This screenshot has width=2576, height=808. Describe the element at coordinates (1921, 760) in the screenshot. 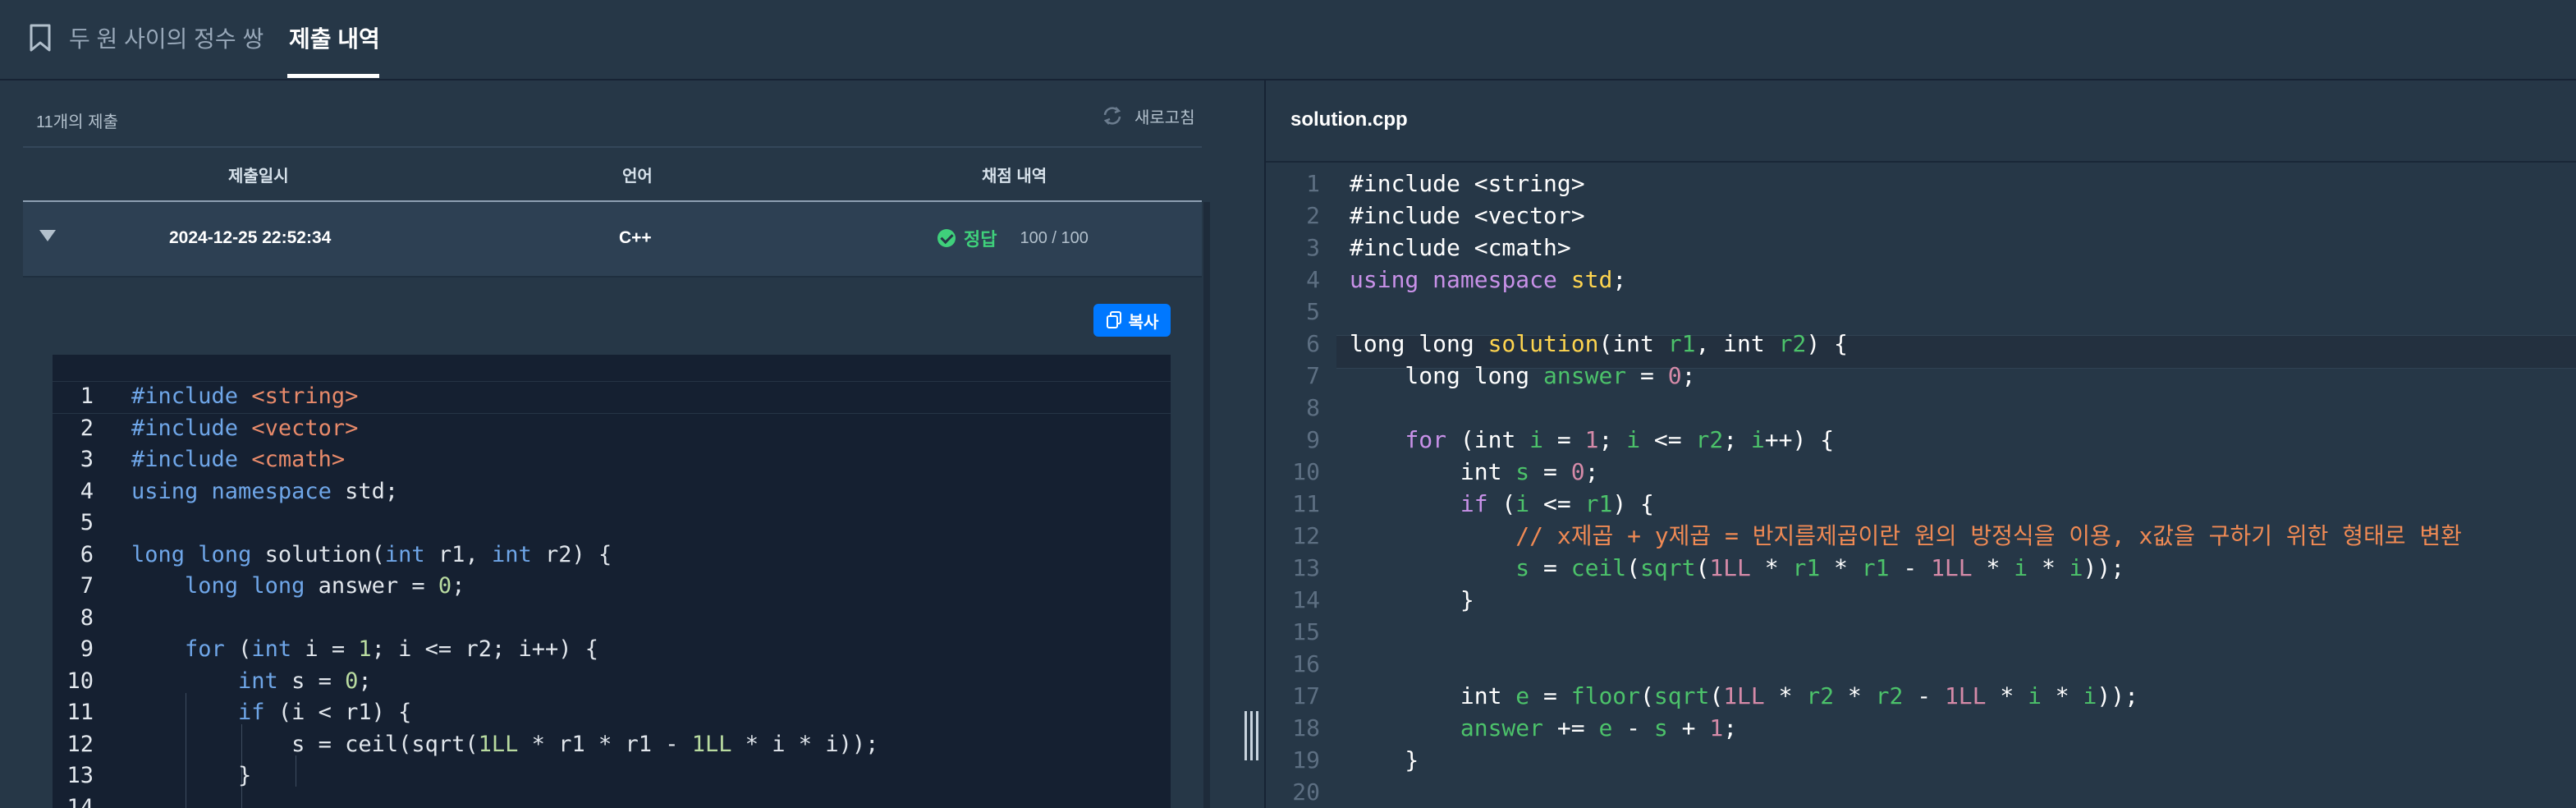

I see `code-line: 19 }` at that location.